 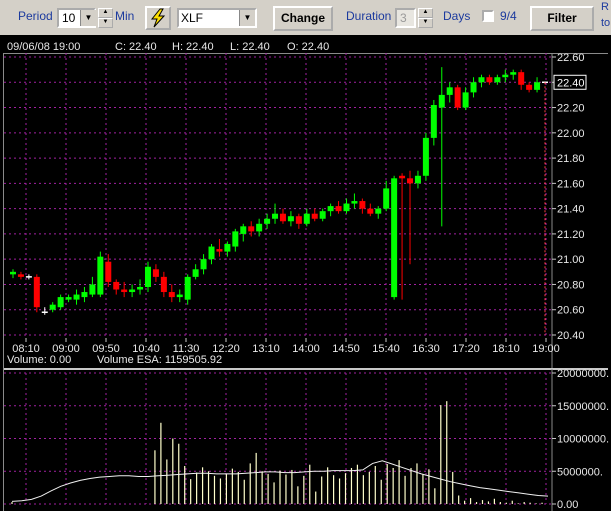 What do you see at coordinates (405, 18) in the screenshot?
I see `duration-input: 3` at bounding box center [405, 18].